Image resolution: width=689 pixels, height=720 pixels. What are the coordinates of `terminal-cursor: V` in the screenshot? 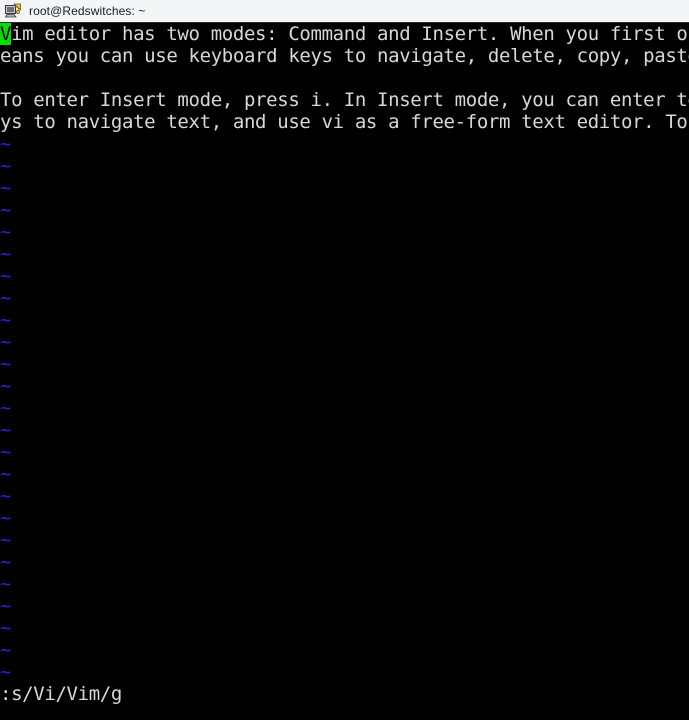 It's located at (6, 34).